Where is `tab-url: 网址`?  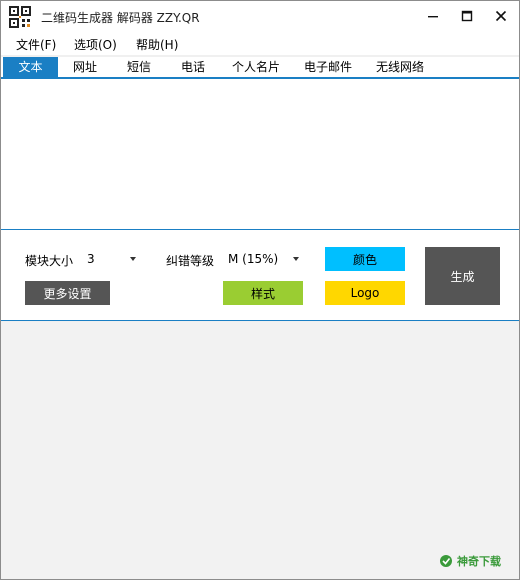
tab-url: 网址 is located at coordinates (85, 67).